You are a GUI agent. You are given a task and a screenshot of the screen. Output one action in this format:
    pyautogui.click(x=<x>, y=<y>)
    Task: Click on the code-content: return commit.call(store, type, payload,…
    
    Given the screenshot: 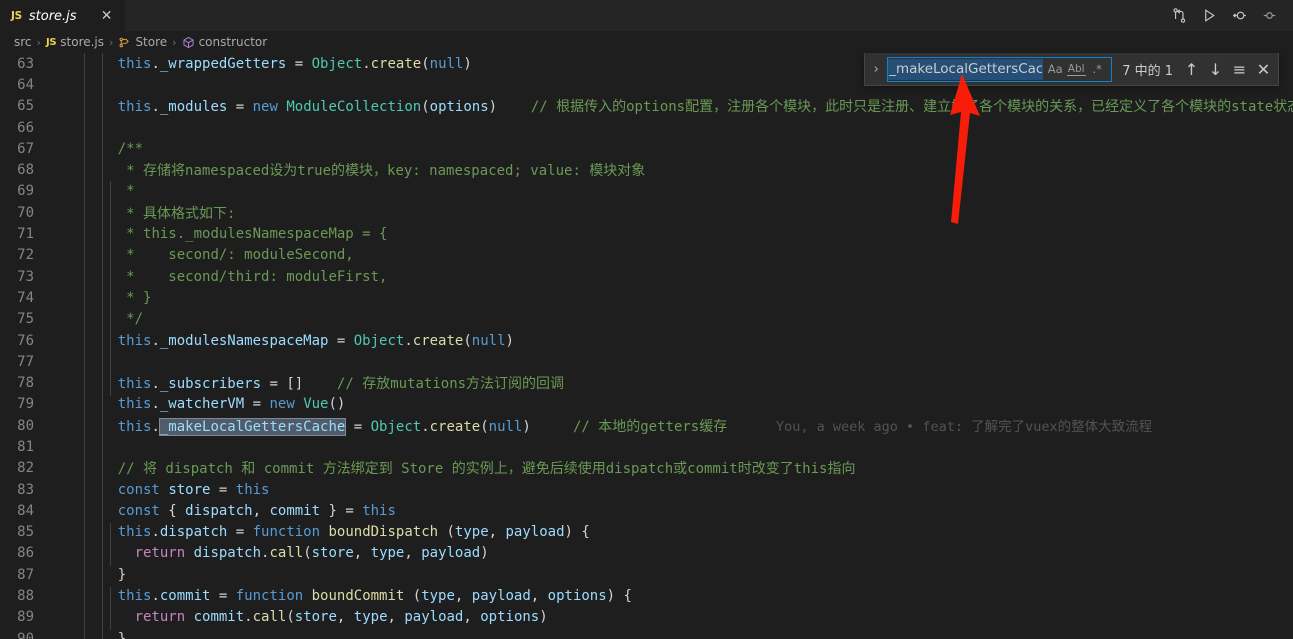 What is the action you would take?
    pyautogui.click(x=688, y=617)
    